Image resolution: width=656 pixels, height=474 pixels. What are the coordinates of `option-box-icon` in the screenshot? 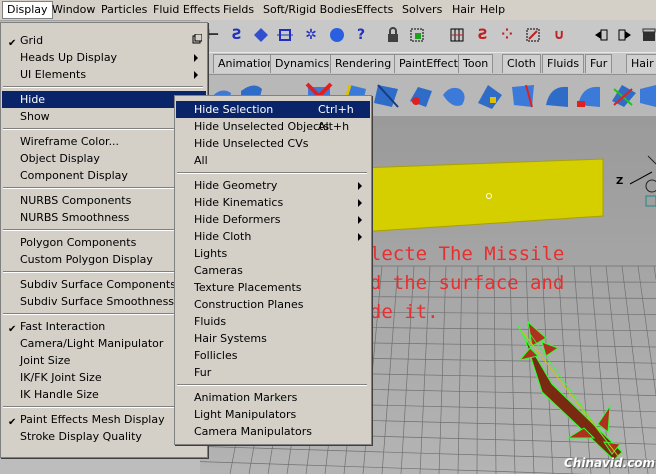 It's located at (197, 40).